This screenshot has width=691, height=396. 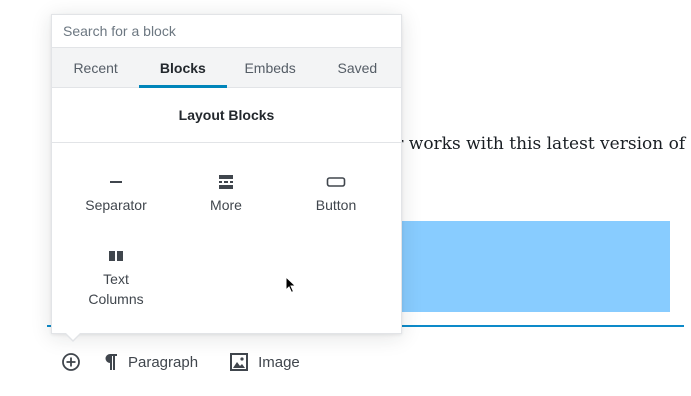 What do you see at coordinates (226, 205) in the screenshot?
I see `more-block-label: More` at bounding box center [226, 205].